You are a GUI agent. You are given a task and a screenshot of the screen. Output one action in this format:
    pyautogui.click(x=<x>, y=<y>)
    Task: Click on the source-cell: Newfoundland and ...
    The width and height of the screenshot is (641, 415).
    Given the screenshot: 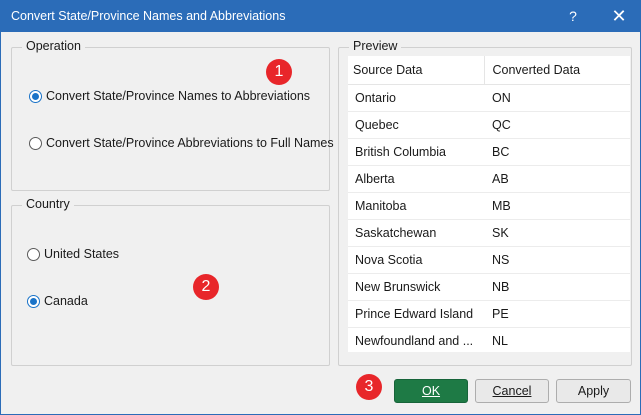 What is the action you would take?
    pyautogui.click(x=416, y=339)
    